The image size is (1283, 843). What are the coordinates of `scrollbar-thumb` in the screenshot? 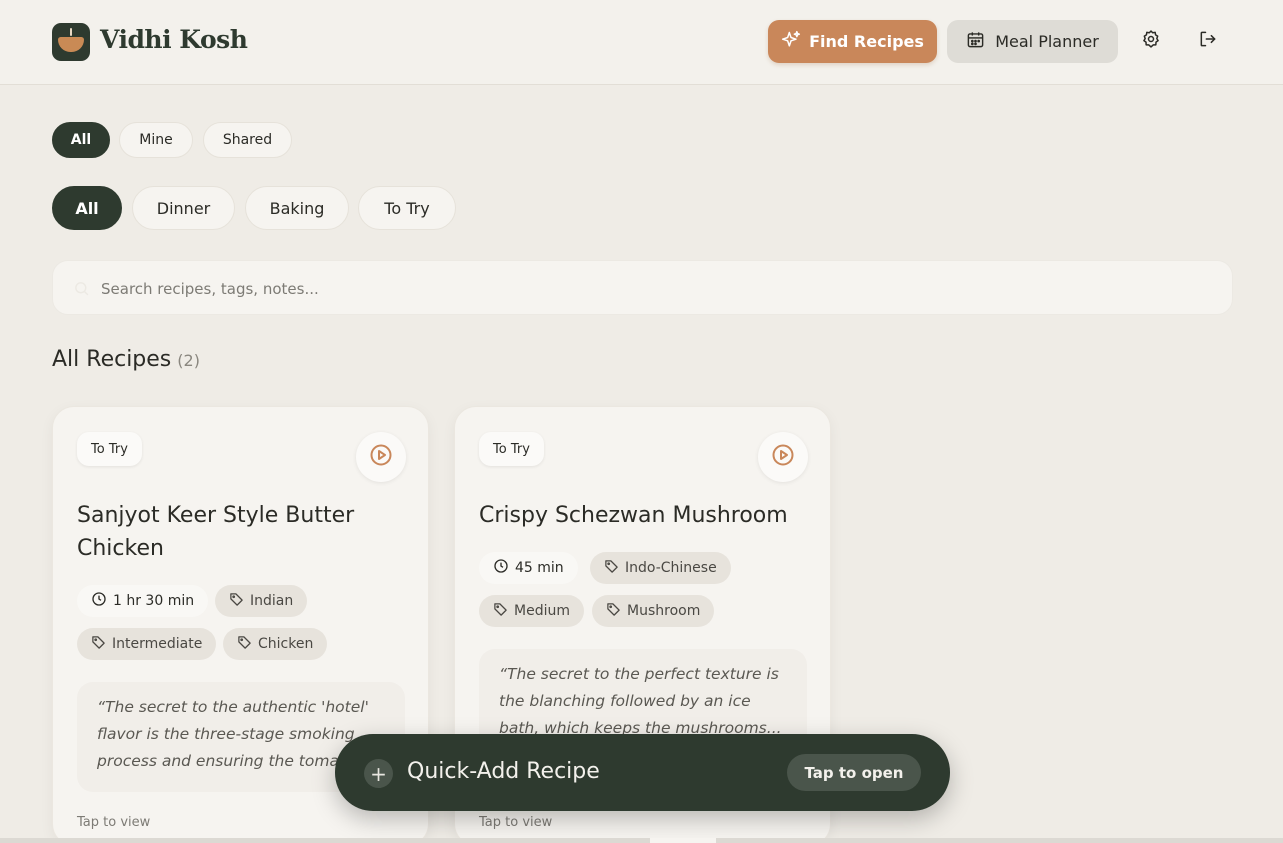 It's located at (683, 840).